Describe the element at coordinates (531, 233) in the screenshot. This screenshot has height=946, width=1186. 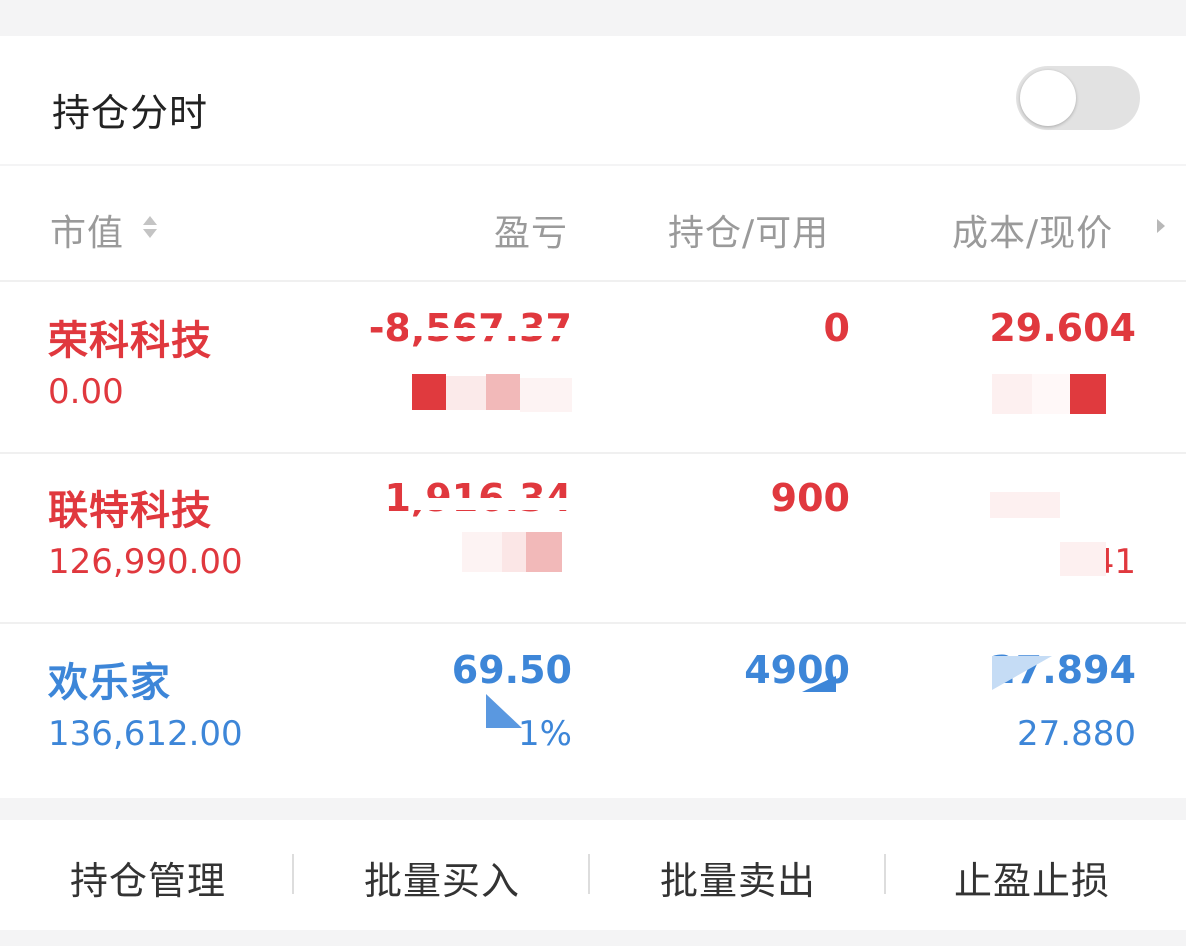
I see `column-header-profit-loss: 盈亏` at that location.